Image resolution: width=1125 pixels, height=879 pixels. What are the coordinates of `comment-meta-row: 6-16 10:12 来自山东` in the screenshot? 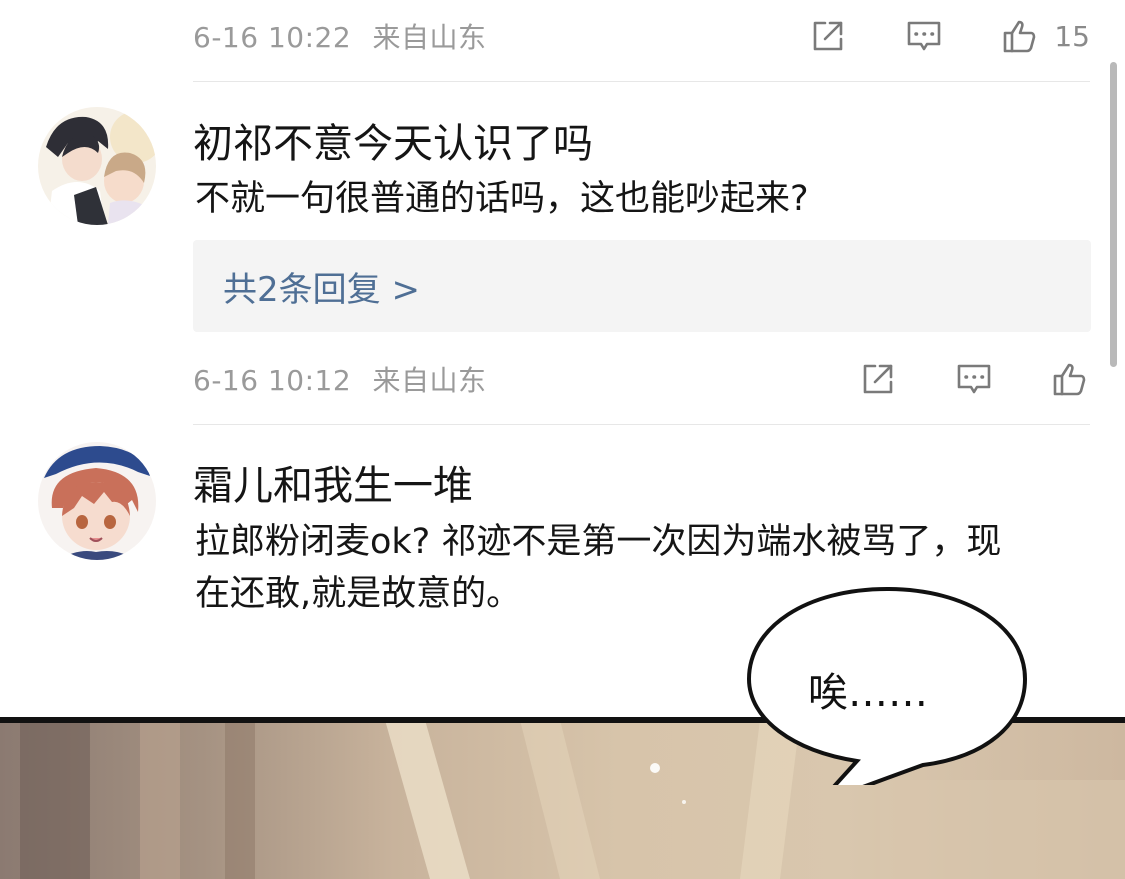 It's located at (641, 379).